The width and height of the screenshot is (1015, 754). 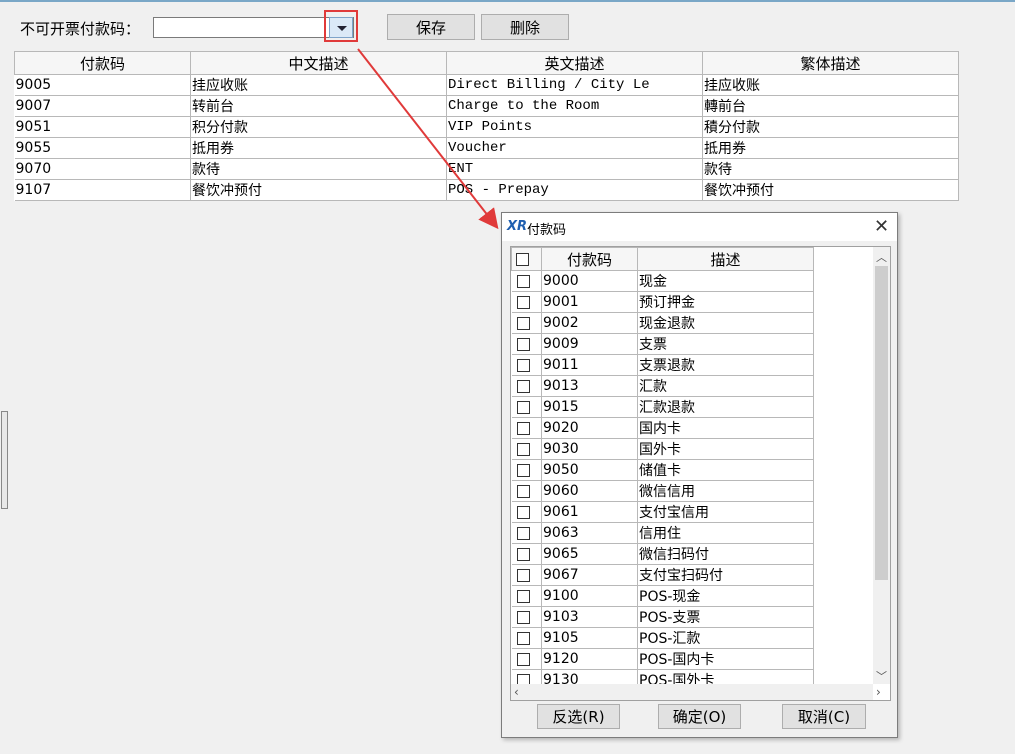 I want to click on annotation-arrow, so click(x=428, y=139).